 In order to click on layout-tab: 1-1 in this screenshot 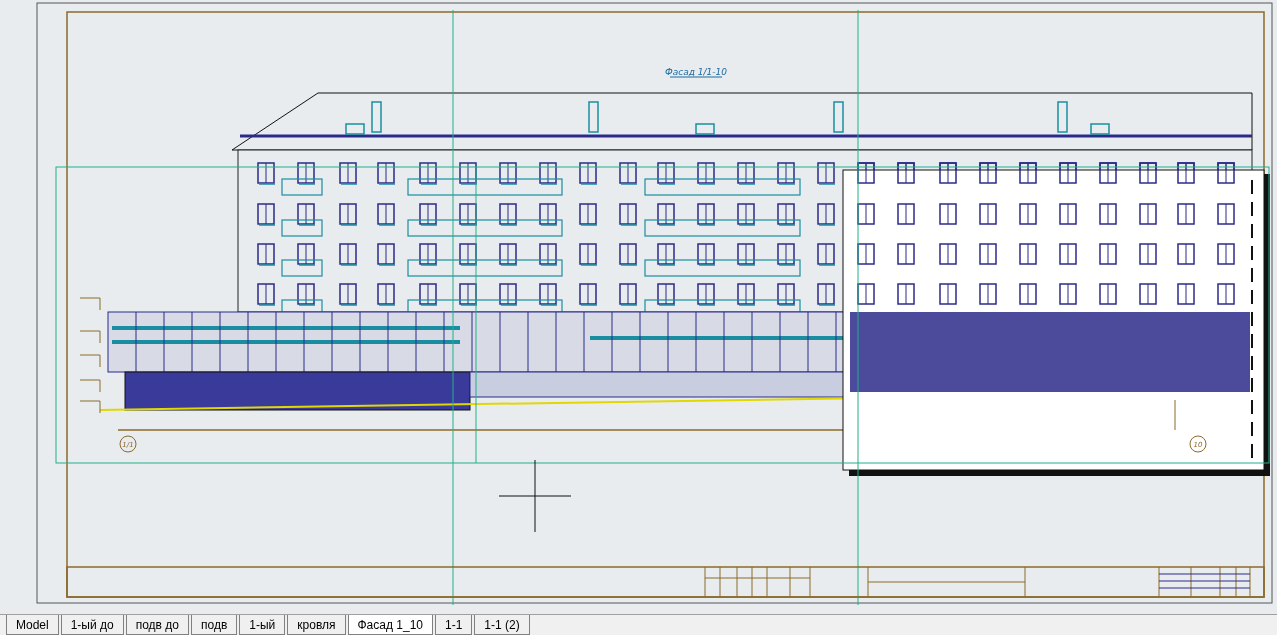, I will do `click(454, 625)`.